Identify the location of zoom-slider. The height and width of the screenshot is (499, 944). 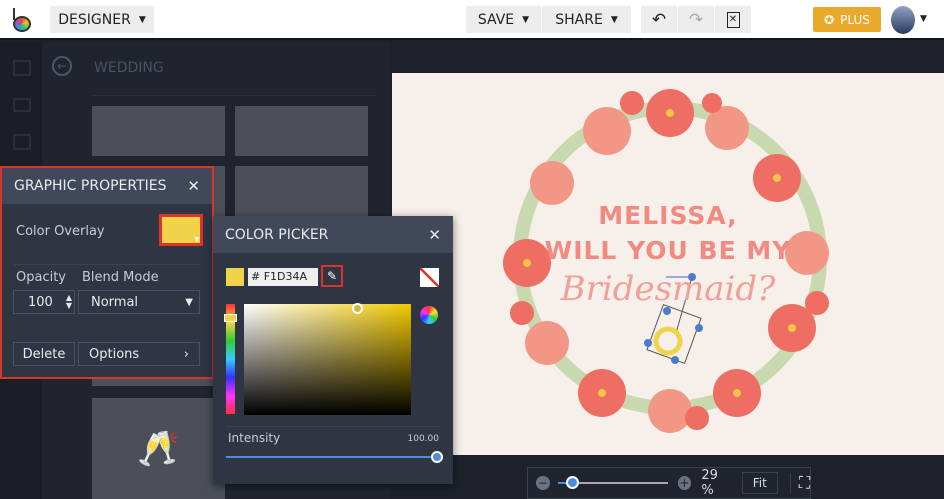
(612, 482).